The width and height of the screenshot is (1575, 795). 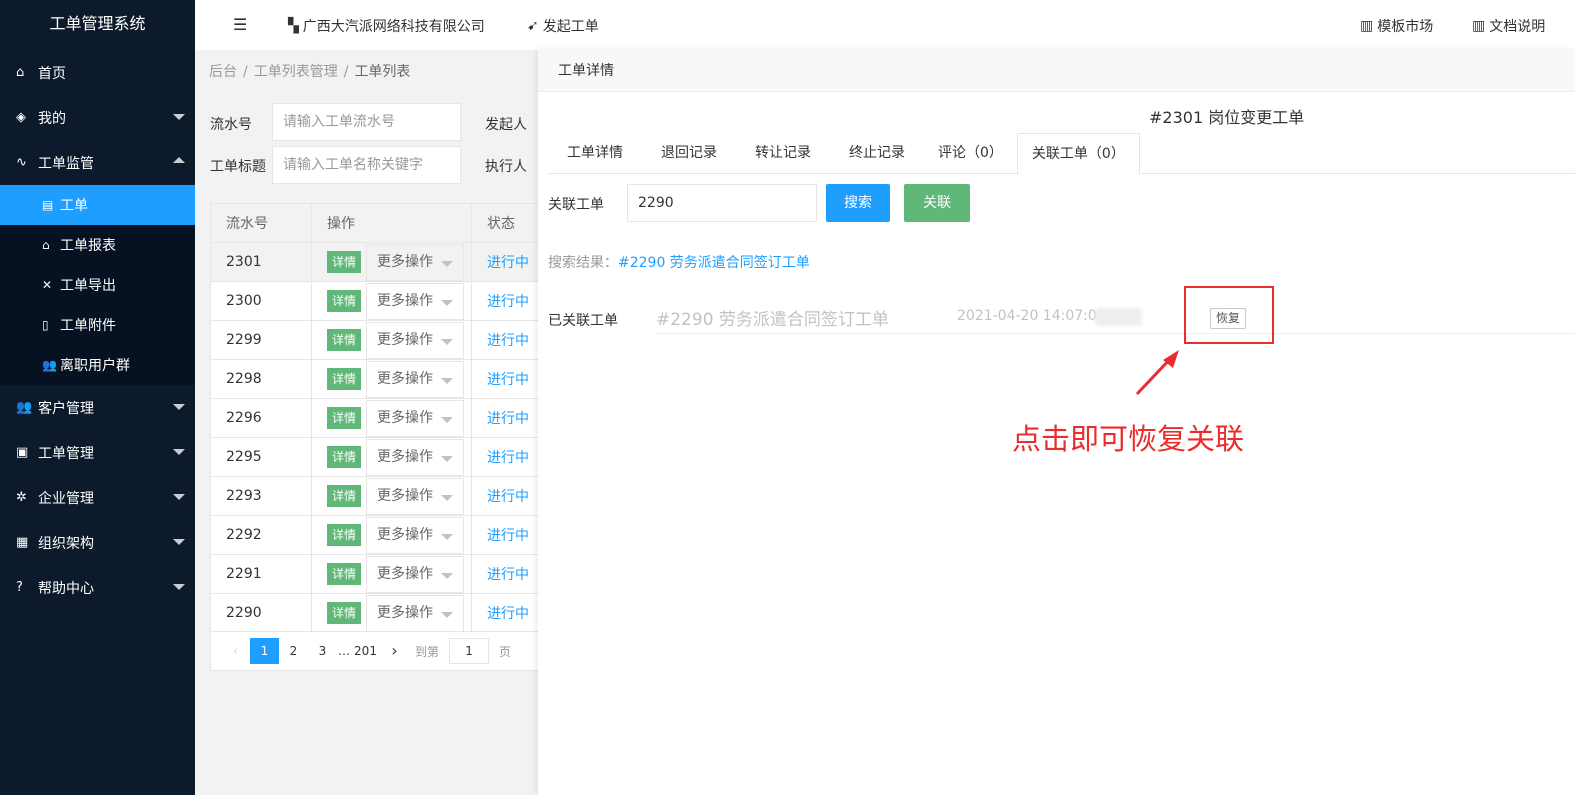 What do you see at coordinates (240, 24) in the screenshot?
I see `menu-toggle-icon: ☰` at bounding box center [240, 24].